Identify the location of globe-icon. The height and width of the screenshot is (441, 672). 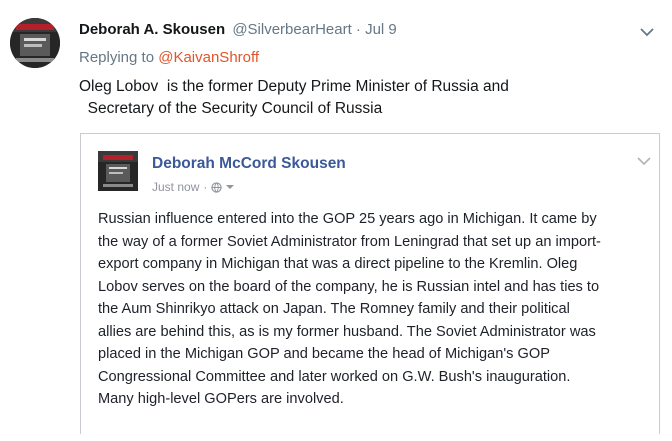
(217, 187).